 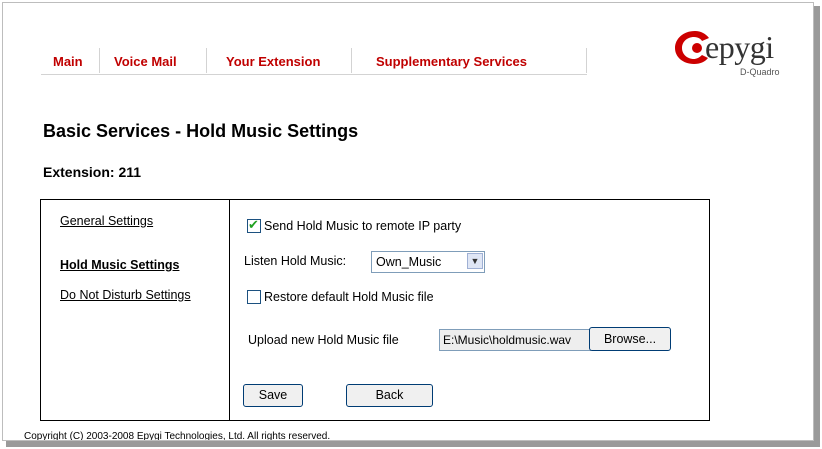 I want to click on nav-main: Main, so click(x=68, y=61).